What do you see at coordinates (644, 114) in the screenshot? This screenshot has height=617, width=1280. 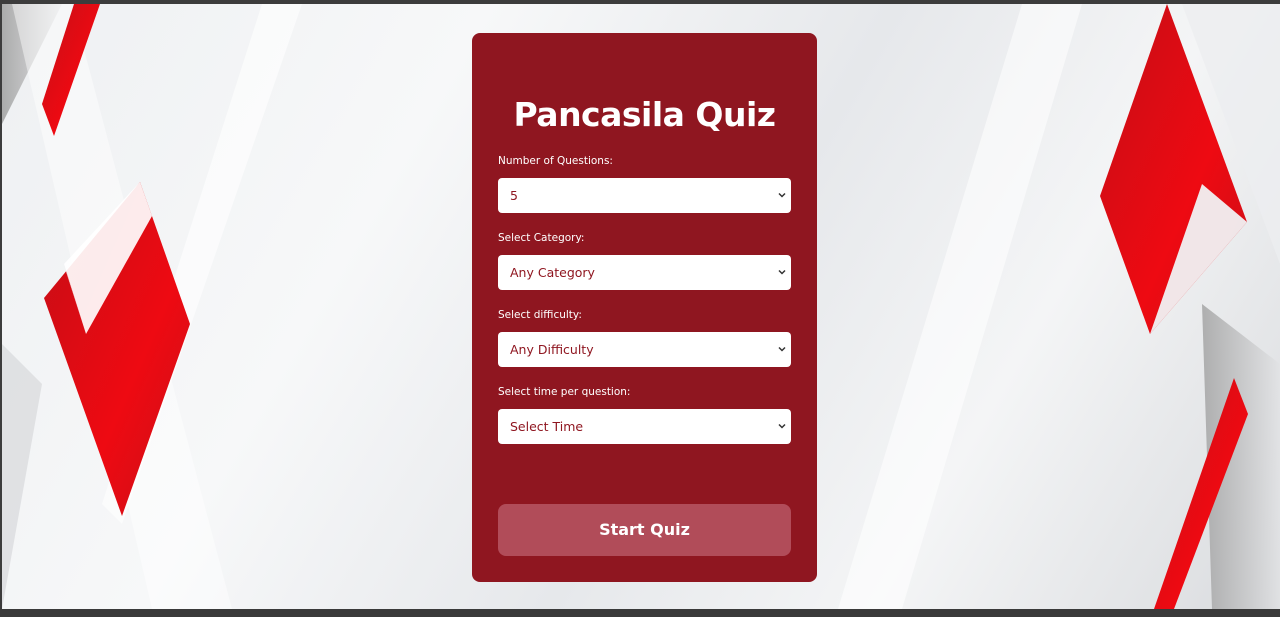 I see `quiz-title: Pancasila Quiz` at bounding box center [644, 114].